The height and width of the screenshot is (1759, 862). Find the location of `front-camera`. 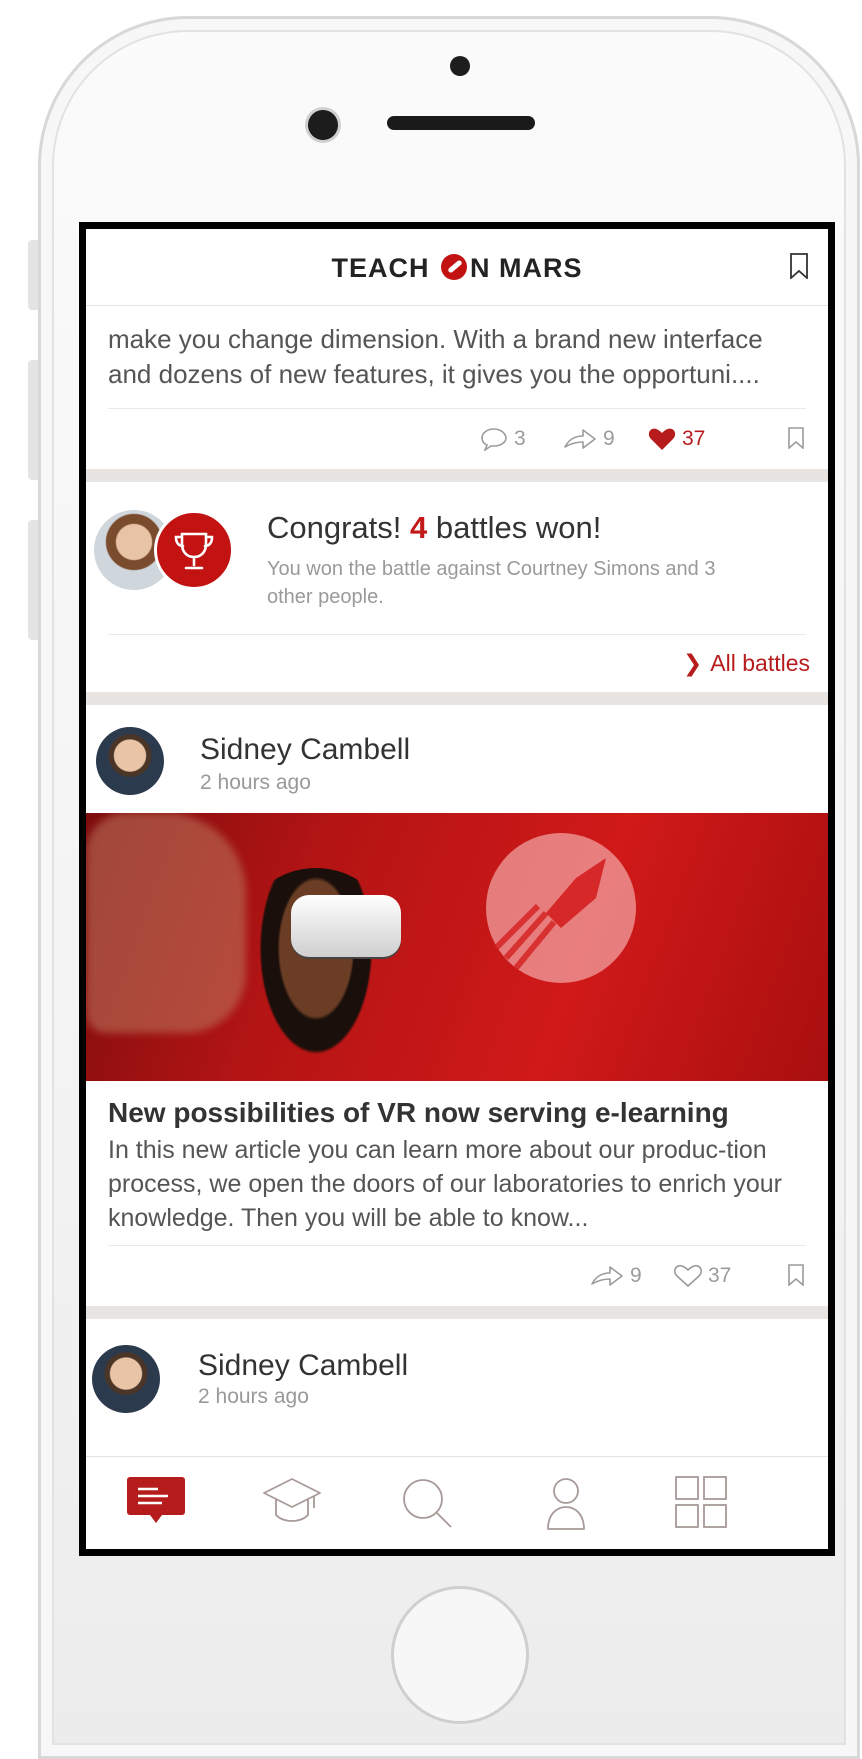

front-camera is located at coordinates (323, 125).